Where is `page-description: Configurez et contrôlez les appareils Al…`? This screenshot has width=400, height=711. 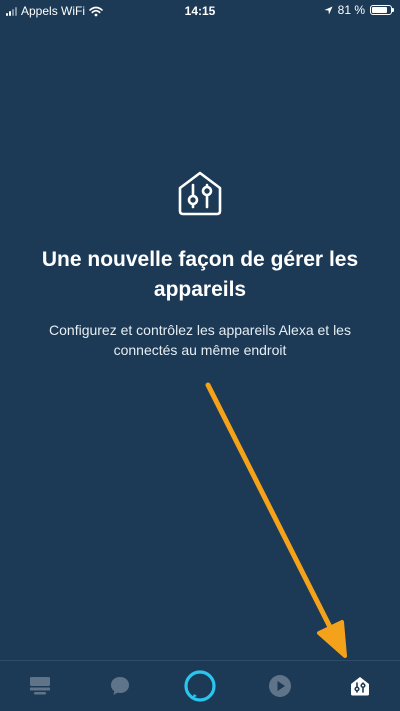 page-description: Configurez et contrôlez les appareils Al… is located at coordinates (200, 340).